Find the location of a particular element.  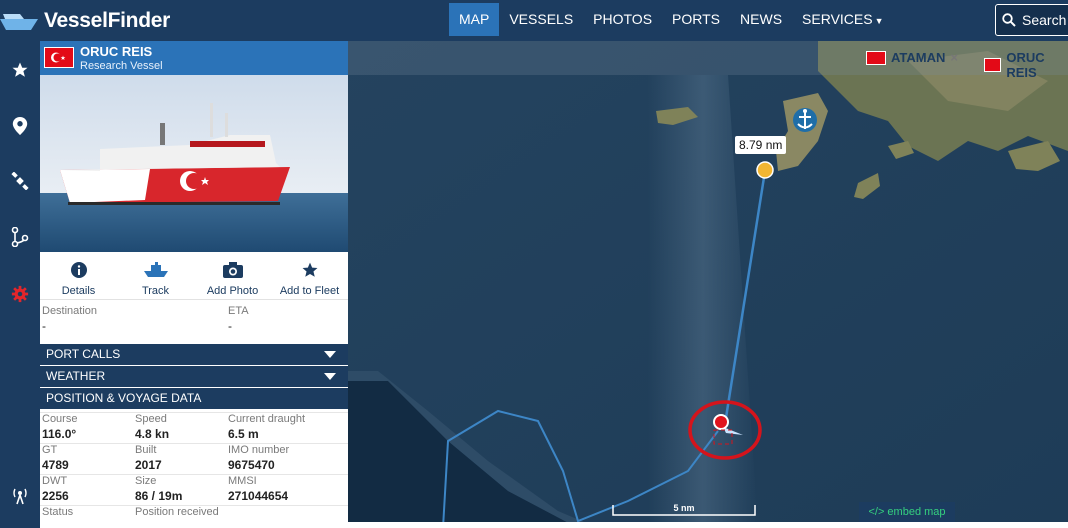

caret-down-icon: ▼ is located at coordinates (879, 21).